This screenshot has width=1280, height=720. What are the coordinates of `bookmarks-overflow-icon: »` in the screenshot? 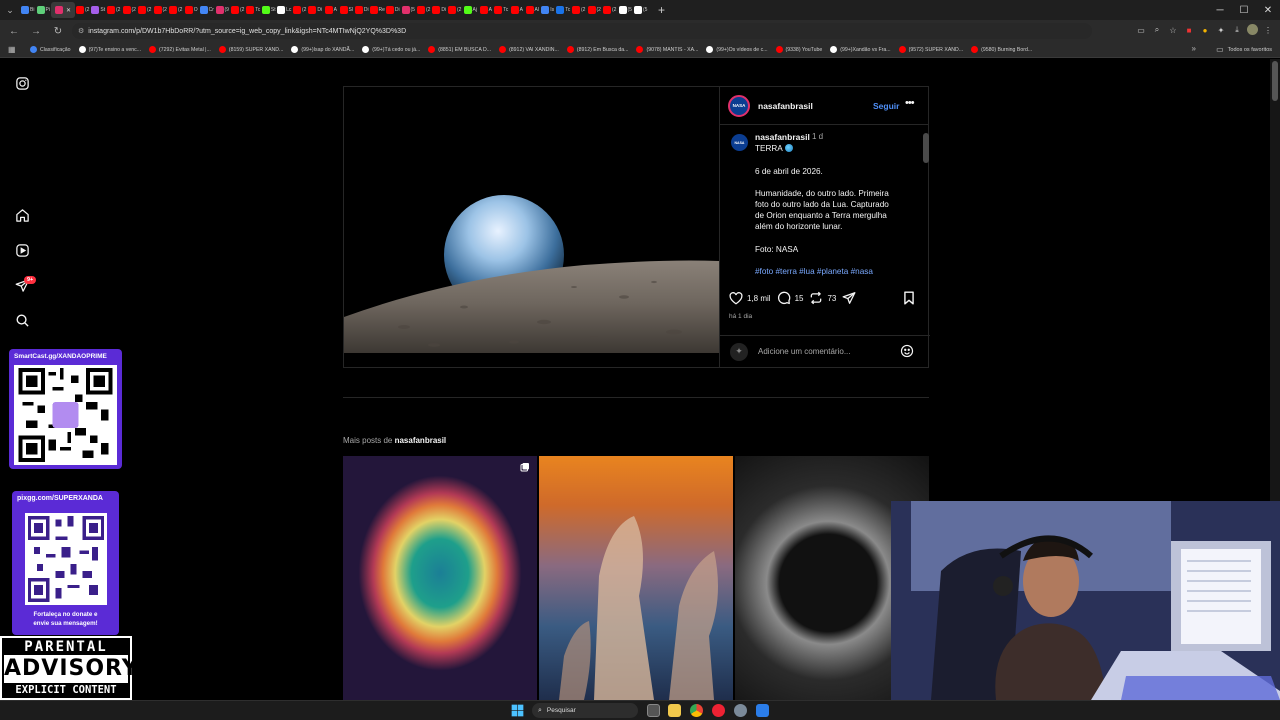 It's located at (1194, 48).